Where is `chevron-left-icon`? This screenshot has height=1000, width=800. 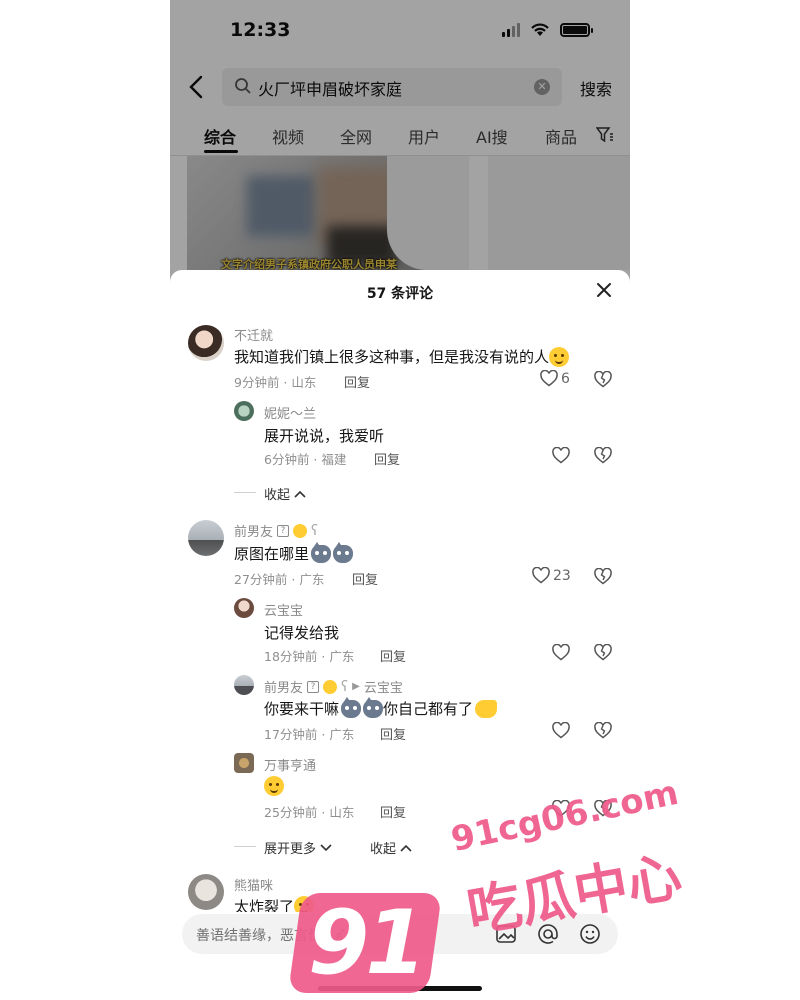 chevron-left-icon is located at coordinates (196, 87).